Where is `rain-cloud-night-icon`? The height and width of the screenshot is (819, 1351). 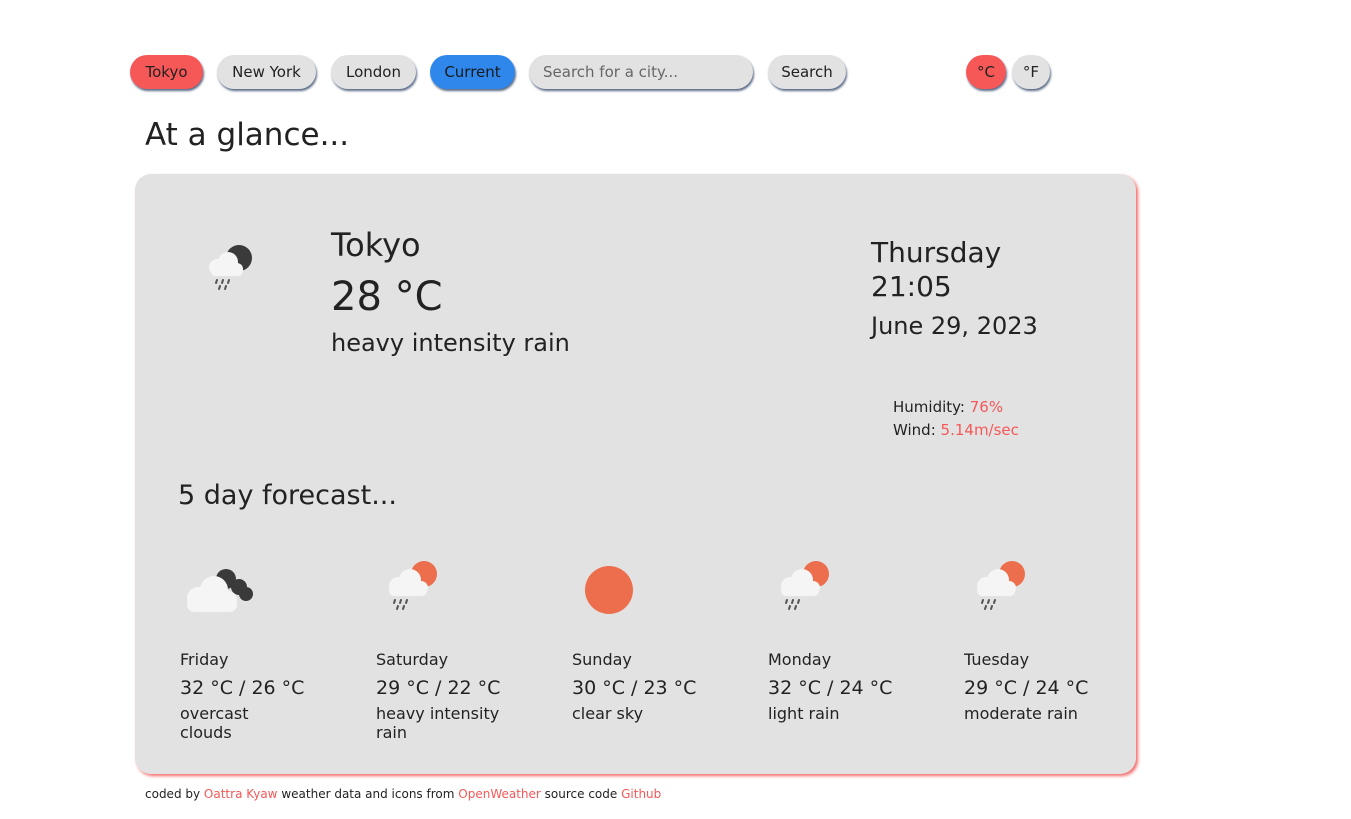 rain-cloud-night-icon is located at coordinates (230, 267).